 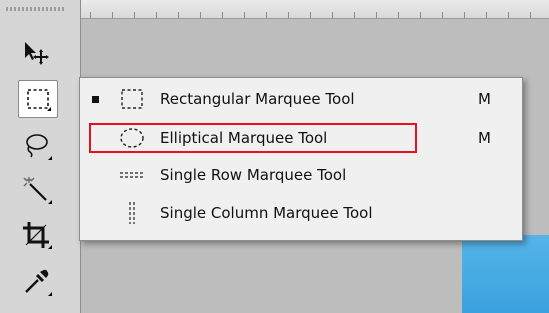 I want to click on menu-item-label: Rectangular Marquee Tool, so click(x=257, y=99).